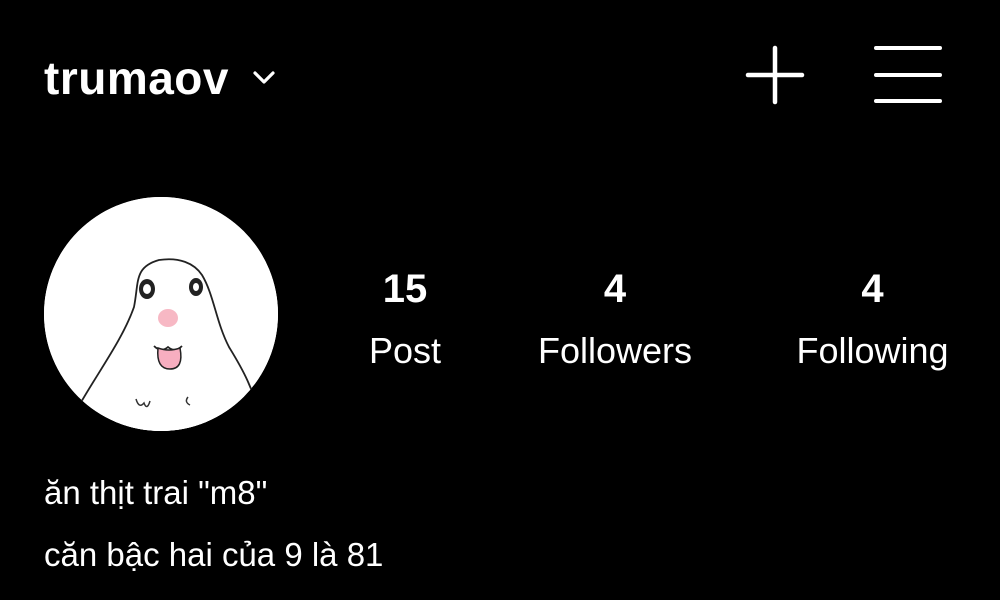 This screenshot has height=600, width=1000. Describe the element at coordinates (405, 350) in the screenshot. I see `posts-label: Post` at that location.